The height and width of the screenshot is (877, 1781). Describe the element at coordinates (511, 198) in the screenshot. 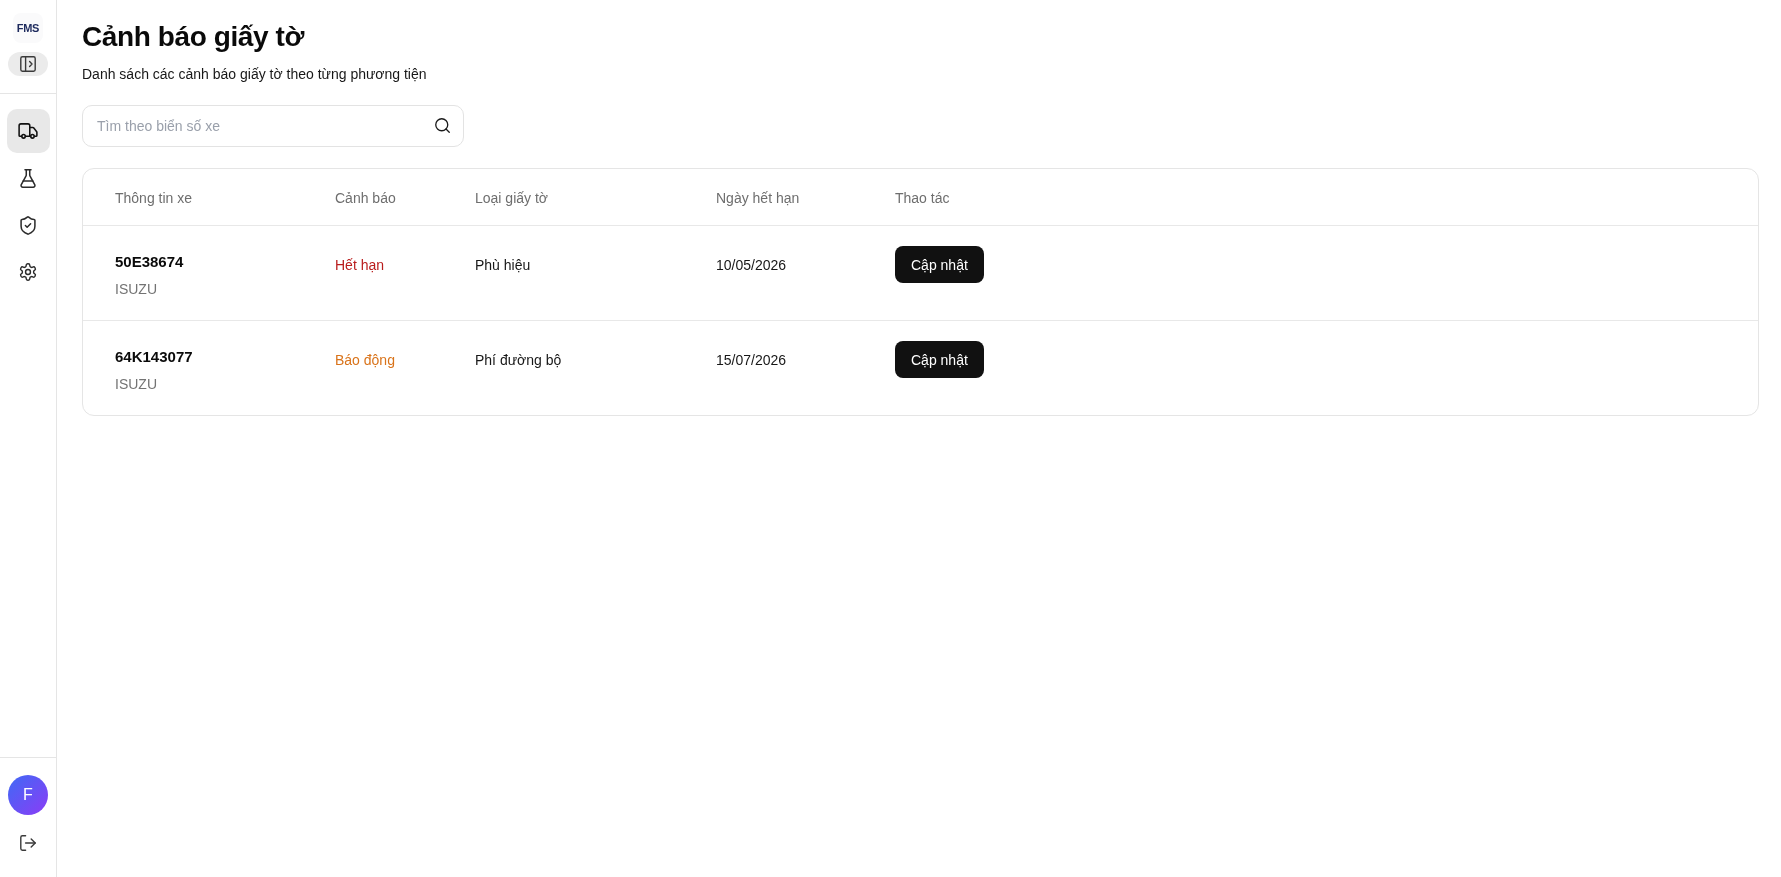

I see `column-header: Loại giấy tờ` at that location.